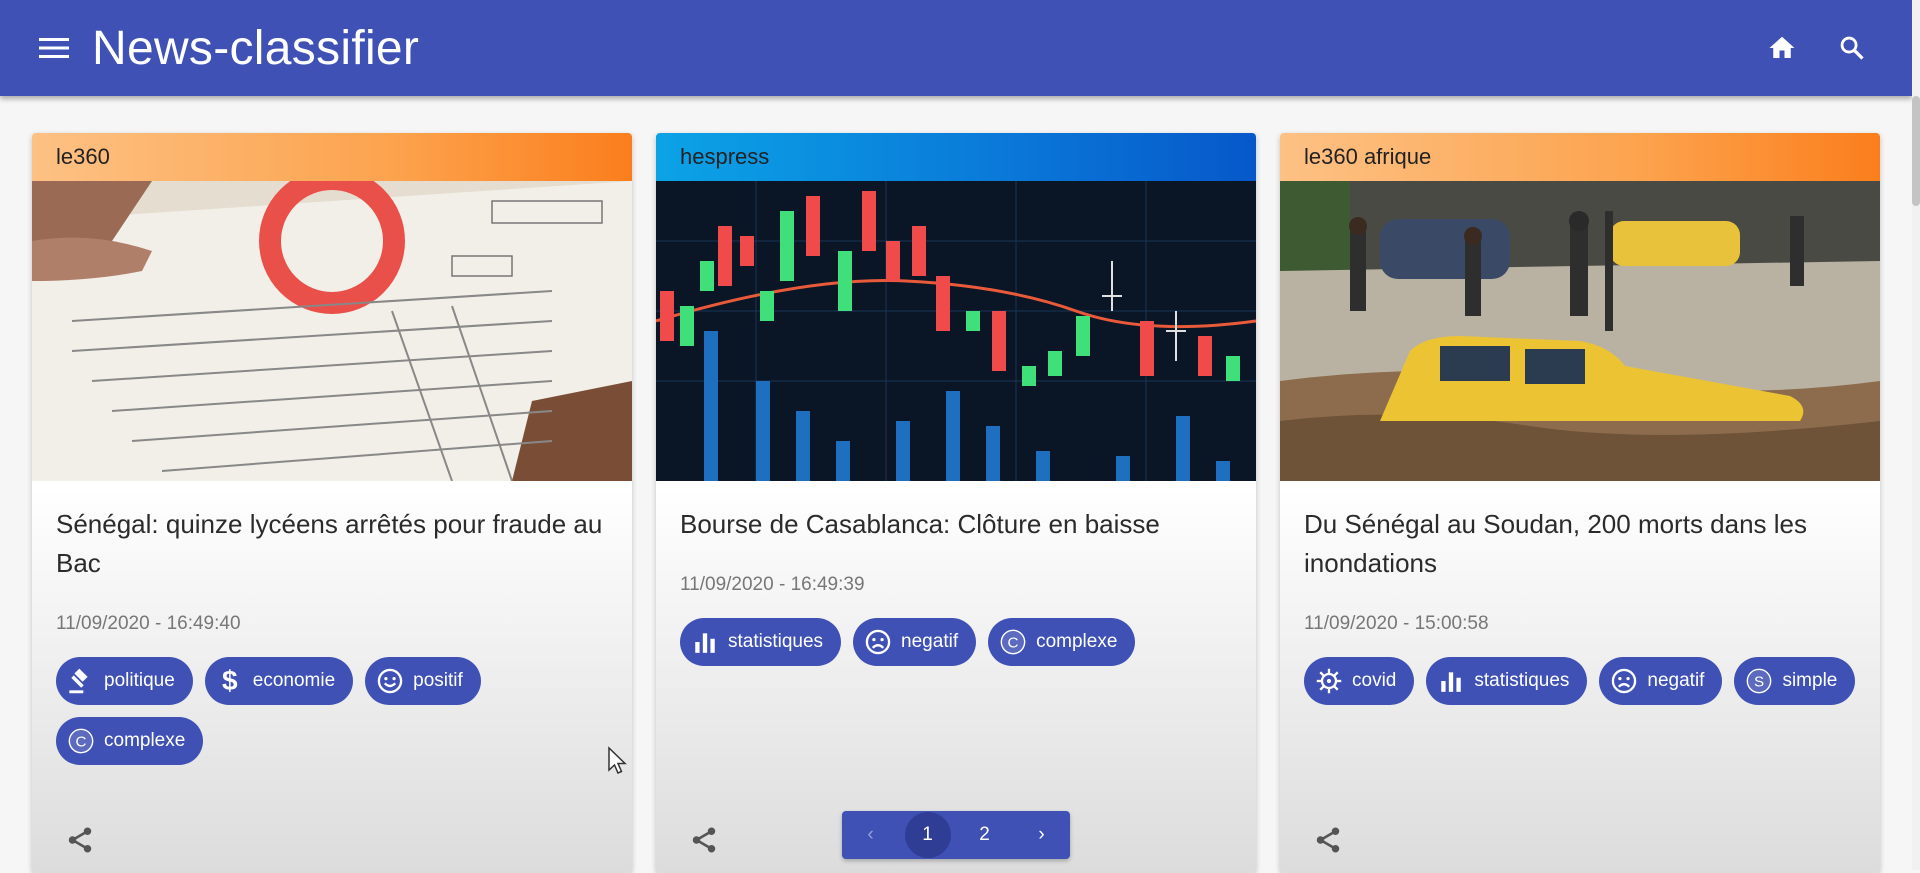  Describe the element at coordinates (871, 835) in the screenshot. I see `prev-page-button: ‹` at that location.